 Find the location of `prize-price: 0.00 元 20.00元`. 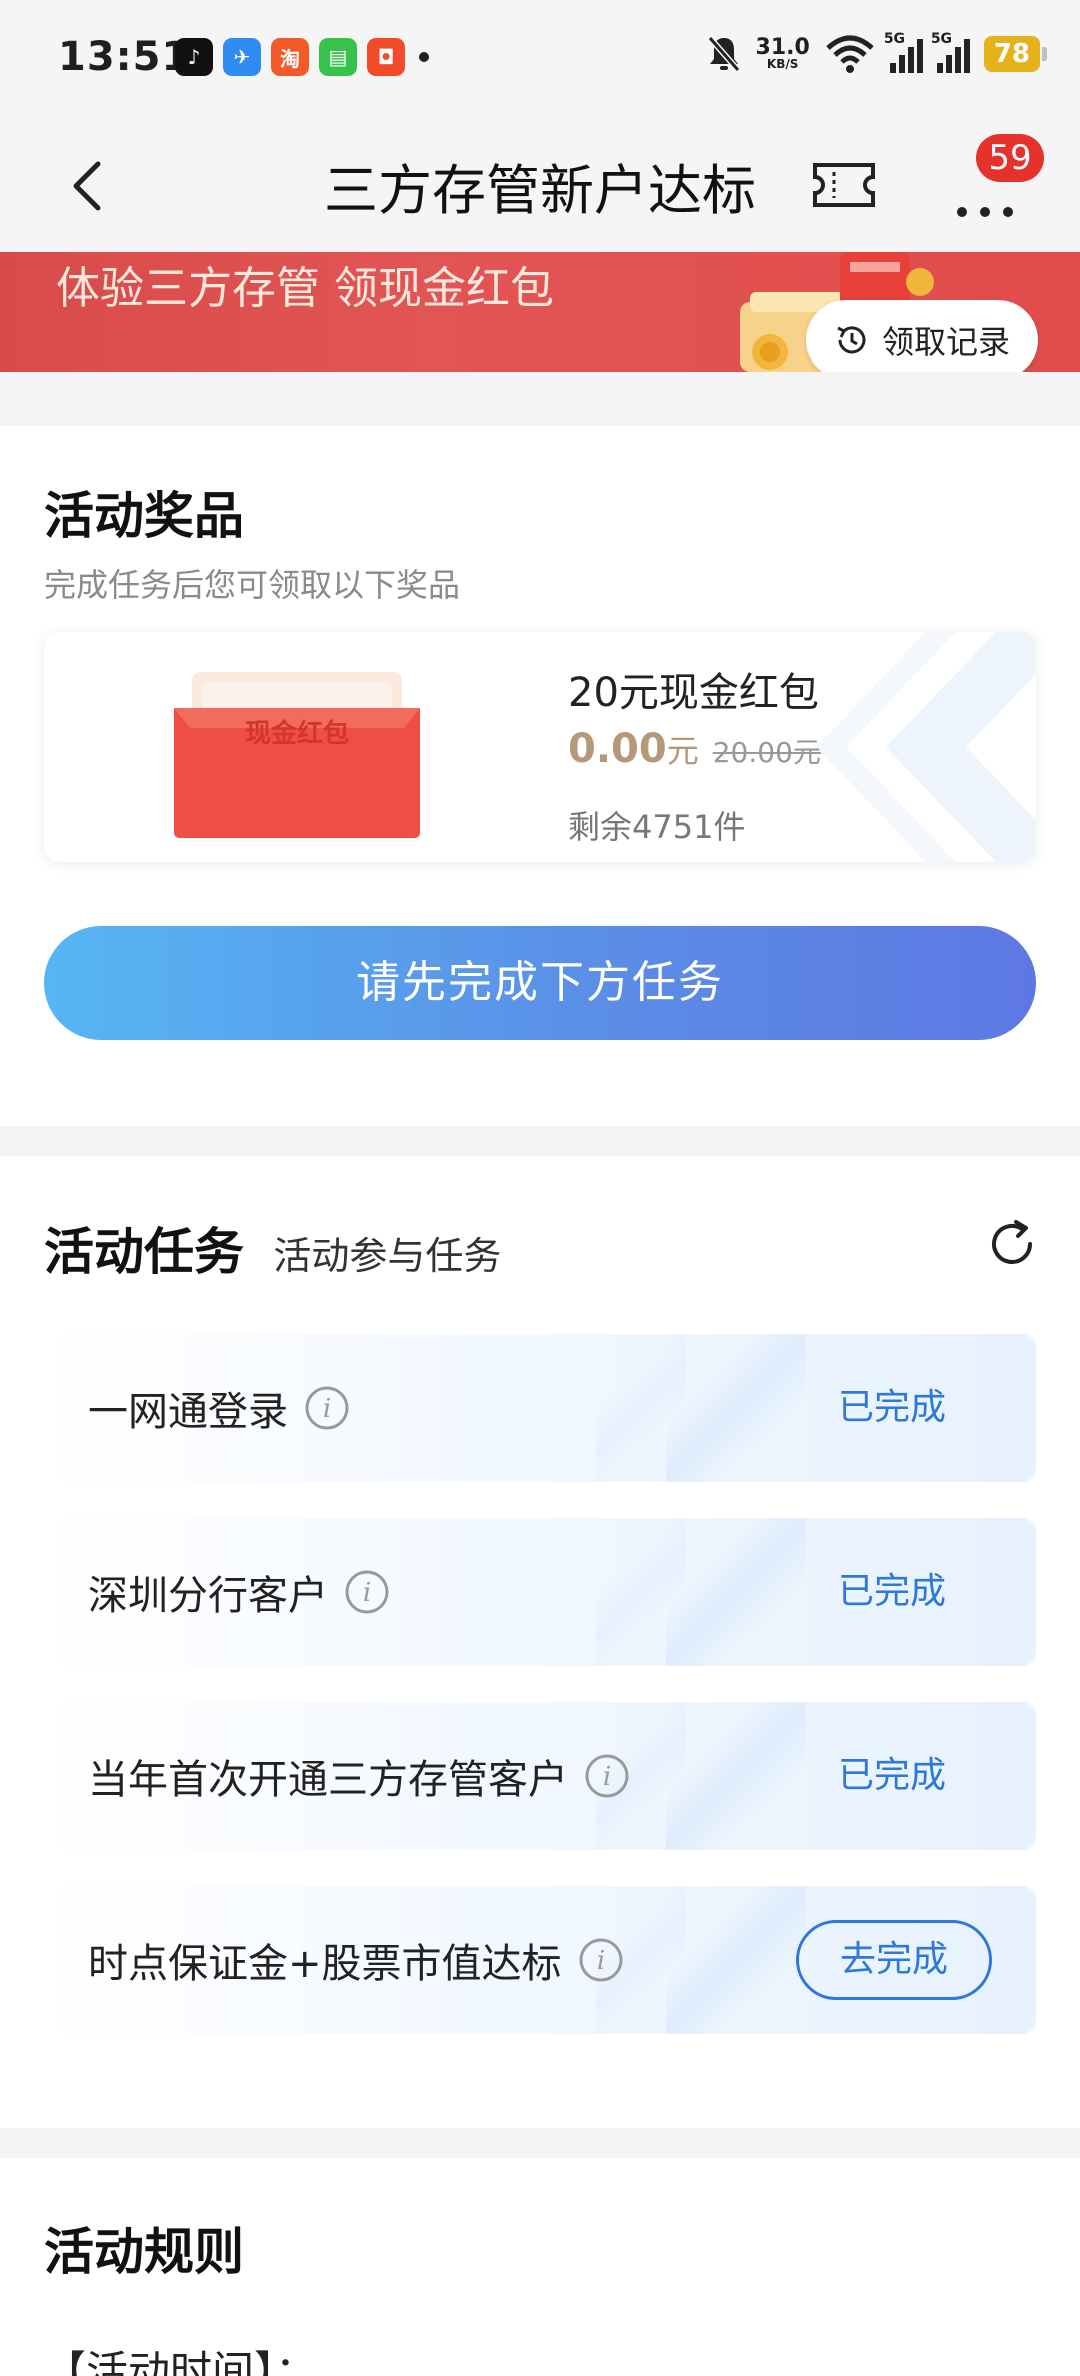

prize-price: 0.00 元 20.00元 is located at coordinates (694, 749).